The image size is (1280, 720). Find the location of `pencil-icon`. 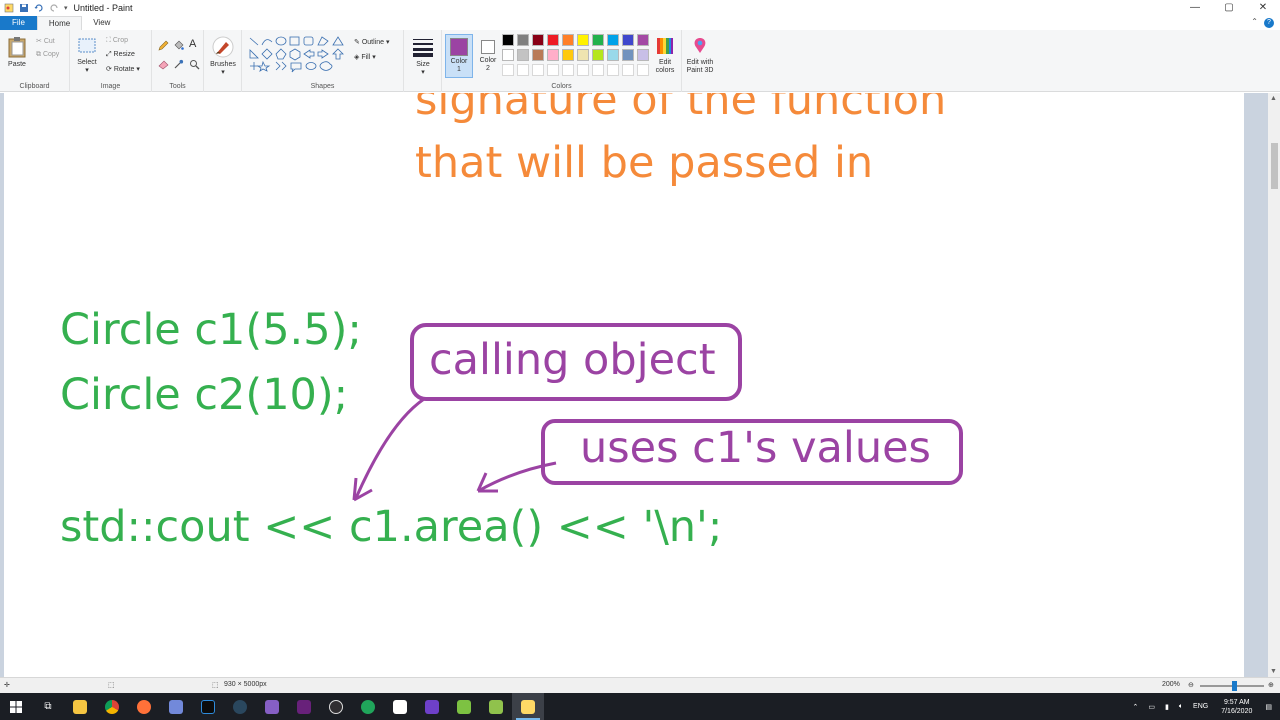

pencil-icon is located at coordinates (163, 45).